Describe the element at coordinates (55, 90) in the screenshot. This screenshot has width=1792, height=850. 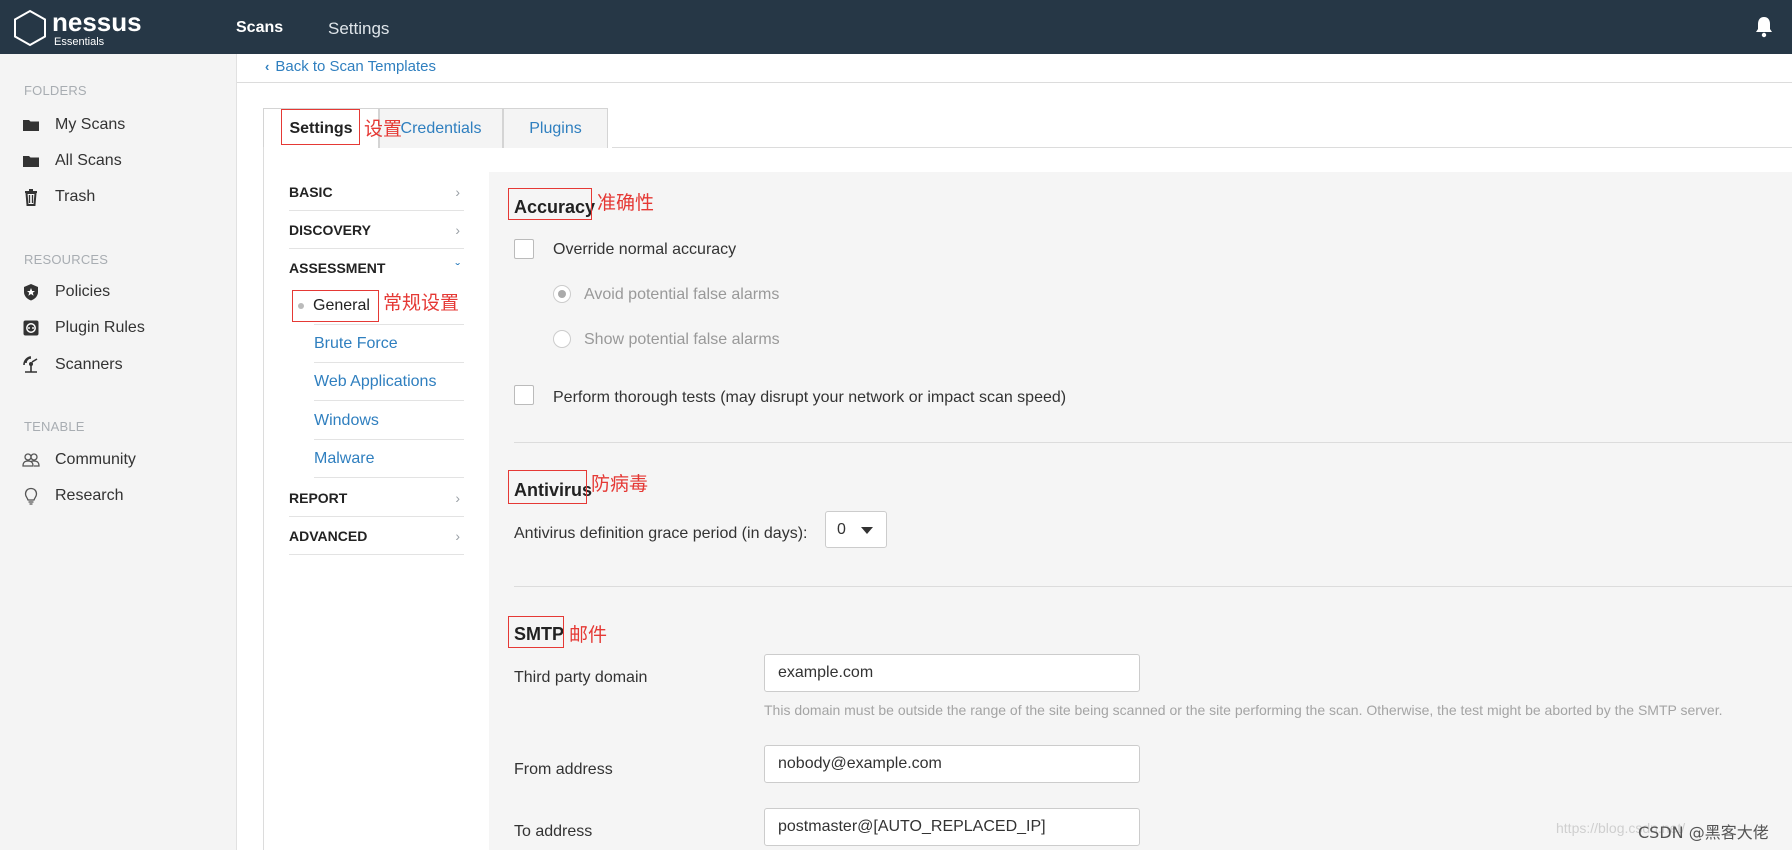
I see `folders-heading: FOLDERS` at that location.